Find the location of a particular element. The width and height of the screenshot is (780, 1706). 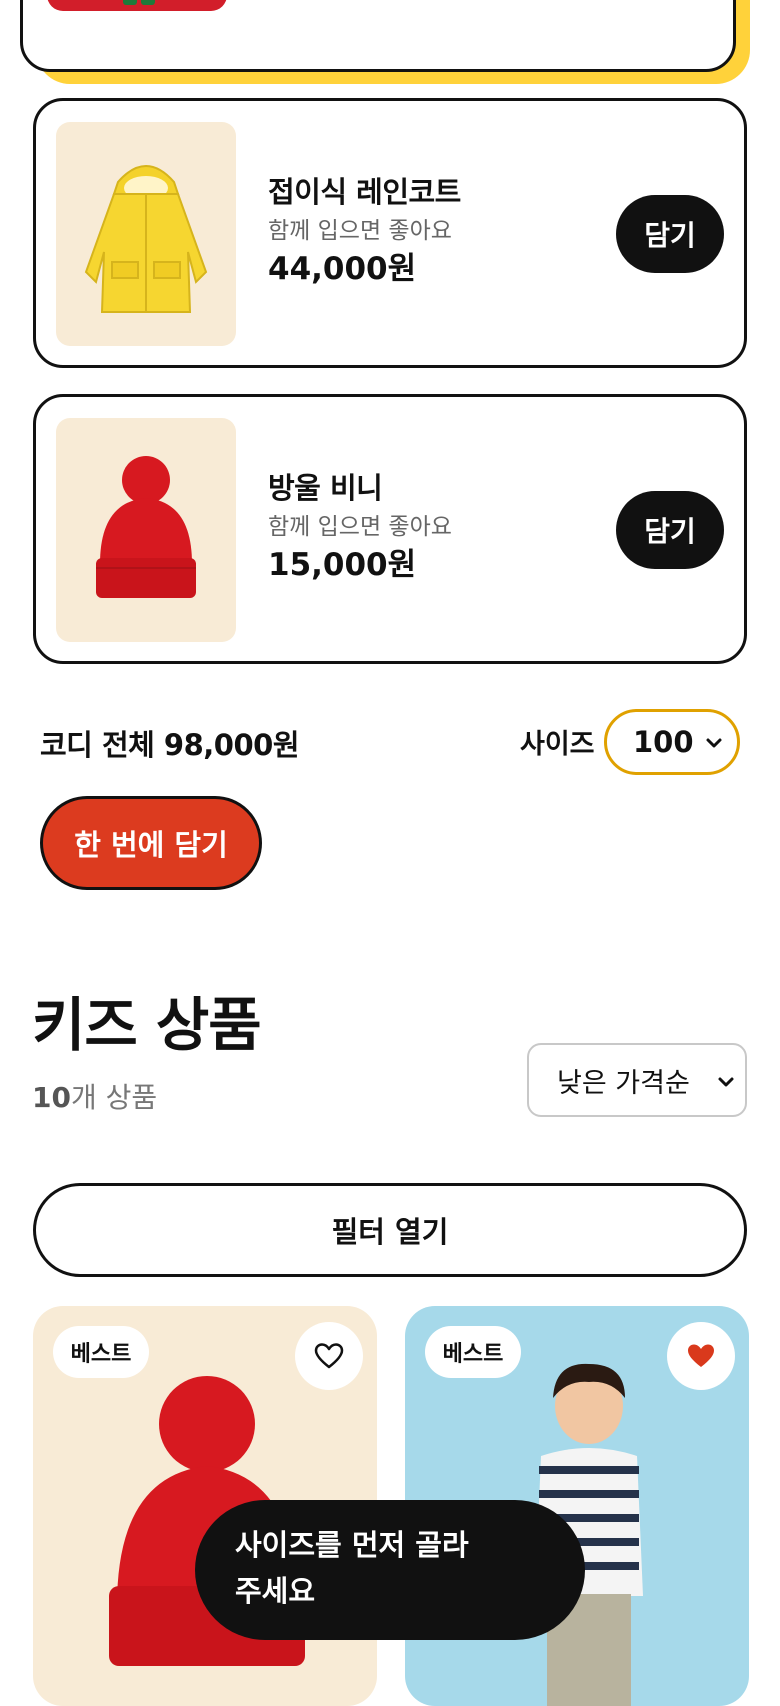

product-count: 10개 상품 is located at coordinates (94, 1096).